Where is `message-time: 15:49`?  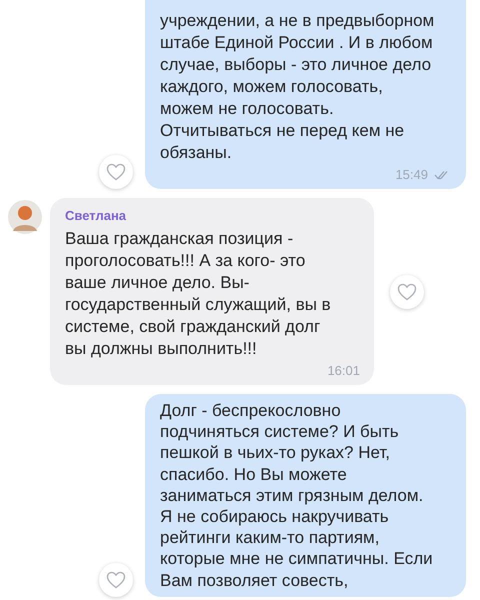
message-time: 15:49 is located at coordinates (411, 175).